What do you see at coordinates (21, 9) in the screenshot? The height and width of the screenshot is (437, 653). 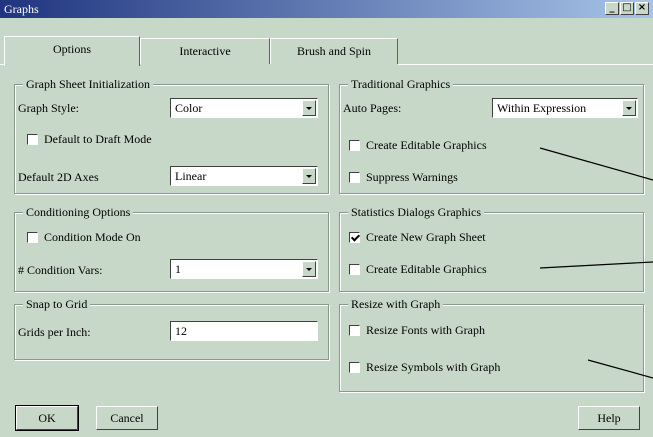 I see `window-title: Graphs` at bounding box center [21, 9].